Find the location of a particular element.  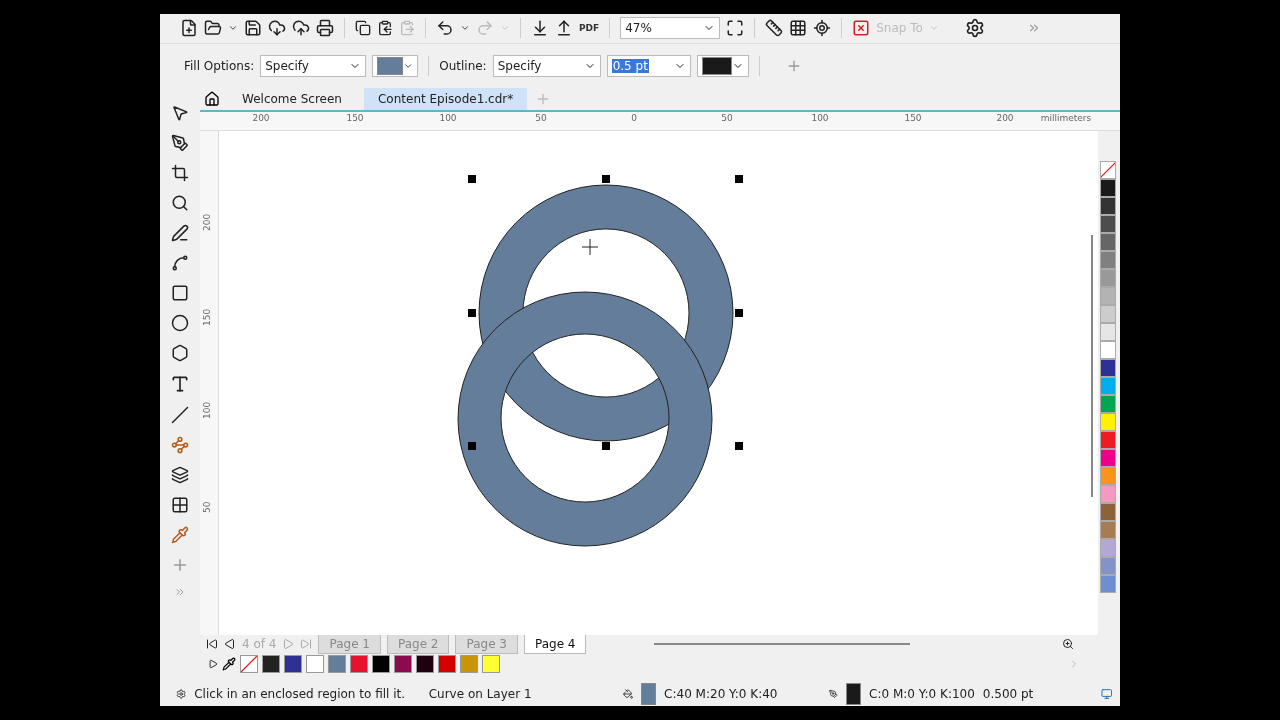

outline-width-field: 0.5 pt is located at coordinates (648, 65).